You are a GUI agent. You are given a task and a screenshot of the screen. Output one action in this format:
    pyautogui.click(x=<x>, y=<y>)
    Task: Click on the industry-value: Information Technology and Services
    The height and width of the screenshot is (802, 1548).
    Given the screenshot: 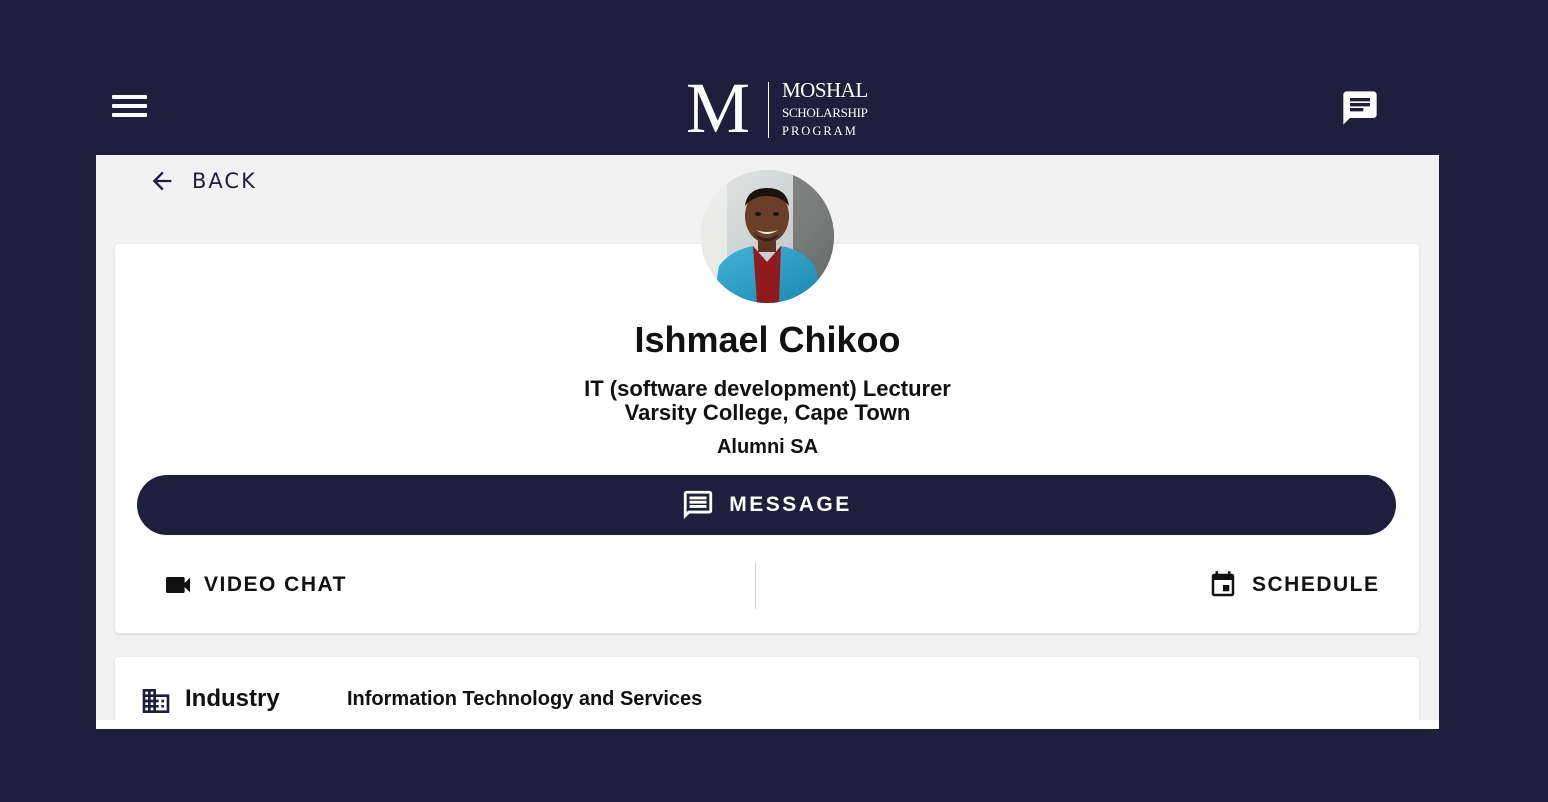 What is the action you would take?
    pyautogui.click(x=525, y=699)
    